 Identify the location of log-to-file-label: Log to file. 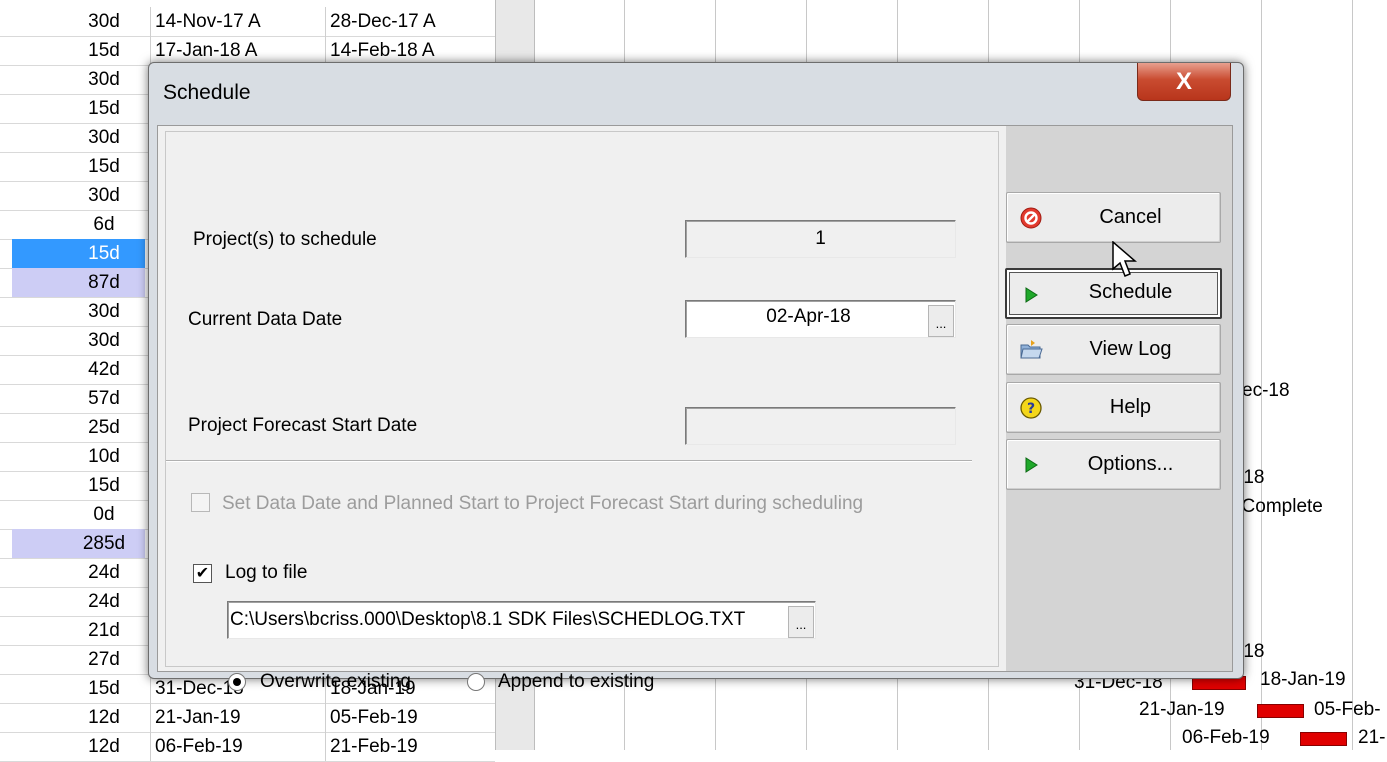
(266, 572).